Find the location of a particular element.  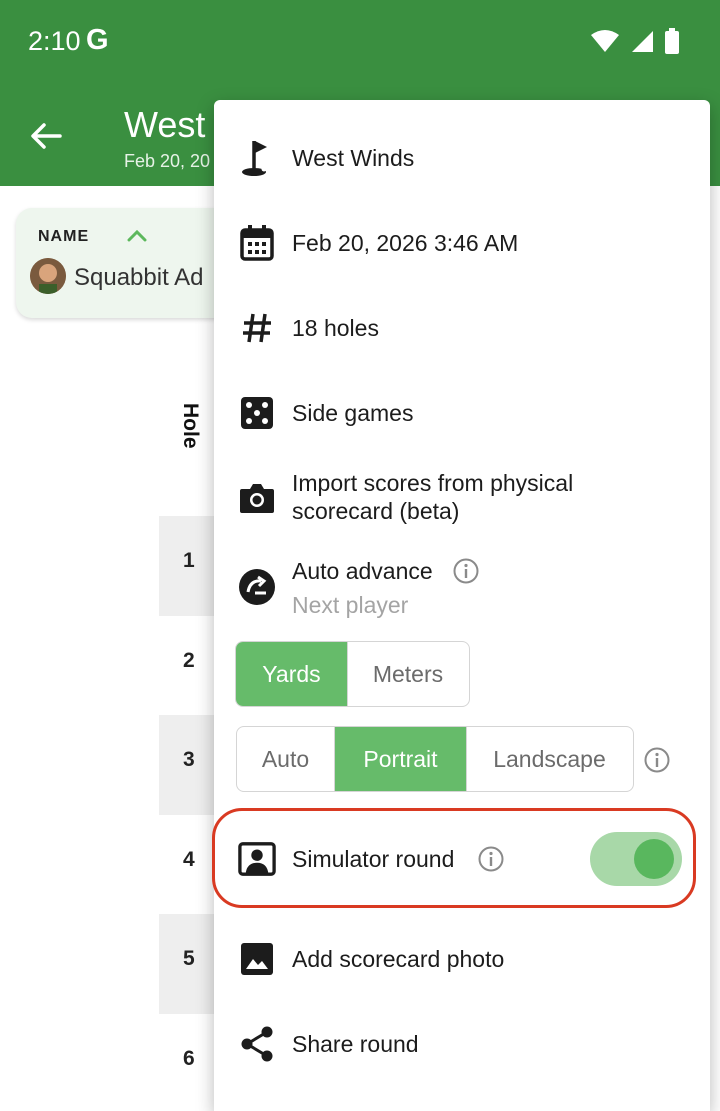

hole-number: 4 is located at coordinates (189, 859).